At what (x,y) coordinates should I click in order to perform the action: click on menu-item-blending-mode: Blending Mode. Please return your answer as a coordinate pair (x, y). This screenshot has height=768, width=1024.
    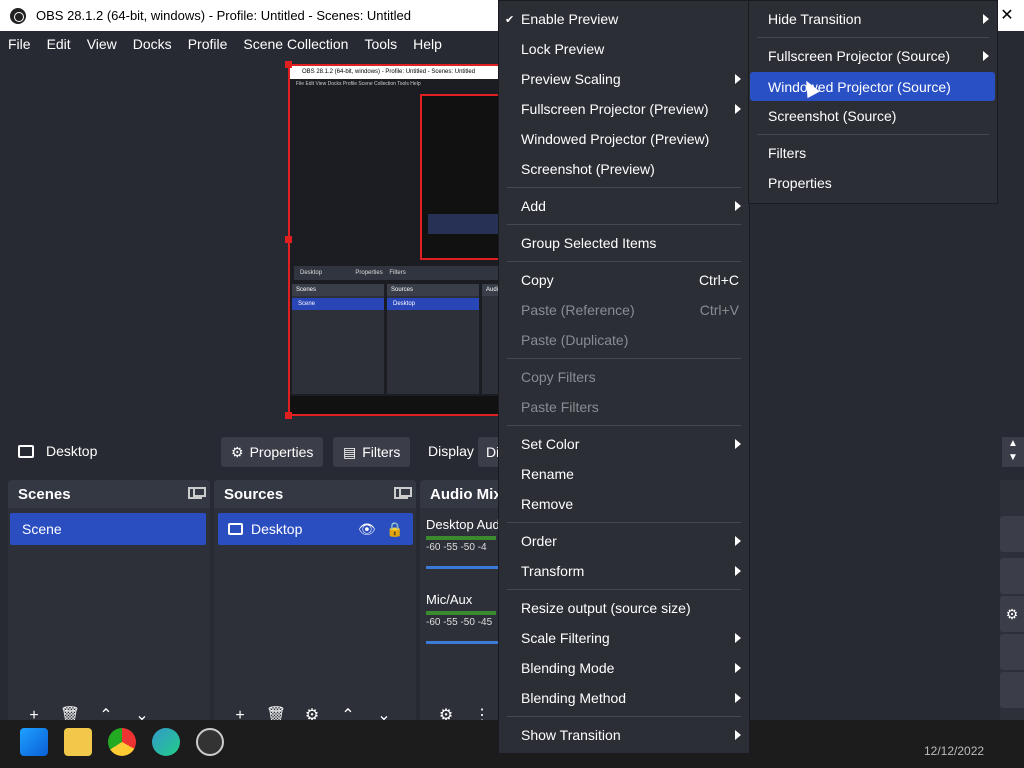
    Looking at the image, I should click on (624, 668).